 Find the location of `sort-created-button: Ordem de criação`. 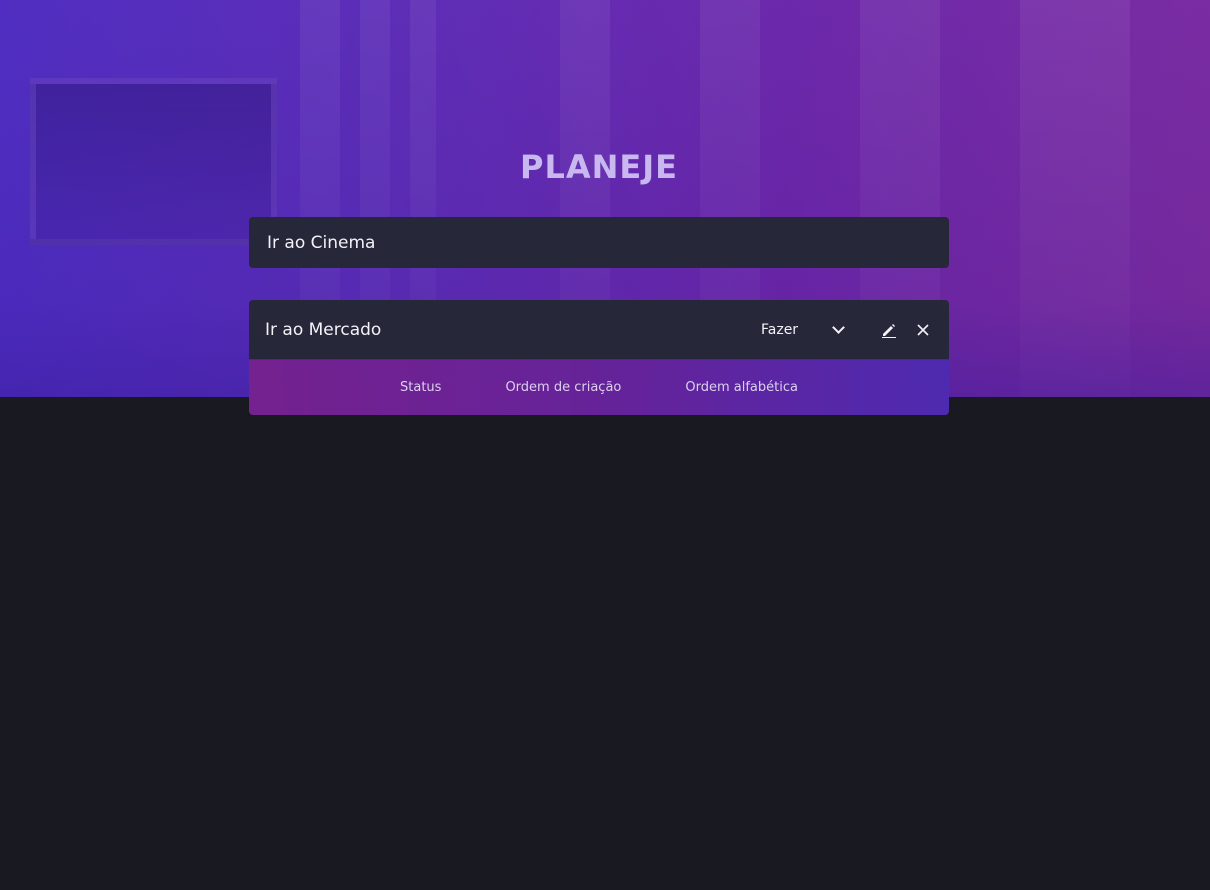

sort-created-button: Ordem de criação is located at coordinates (563, 387).